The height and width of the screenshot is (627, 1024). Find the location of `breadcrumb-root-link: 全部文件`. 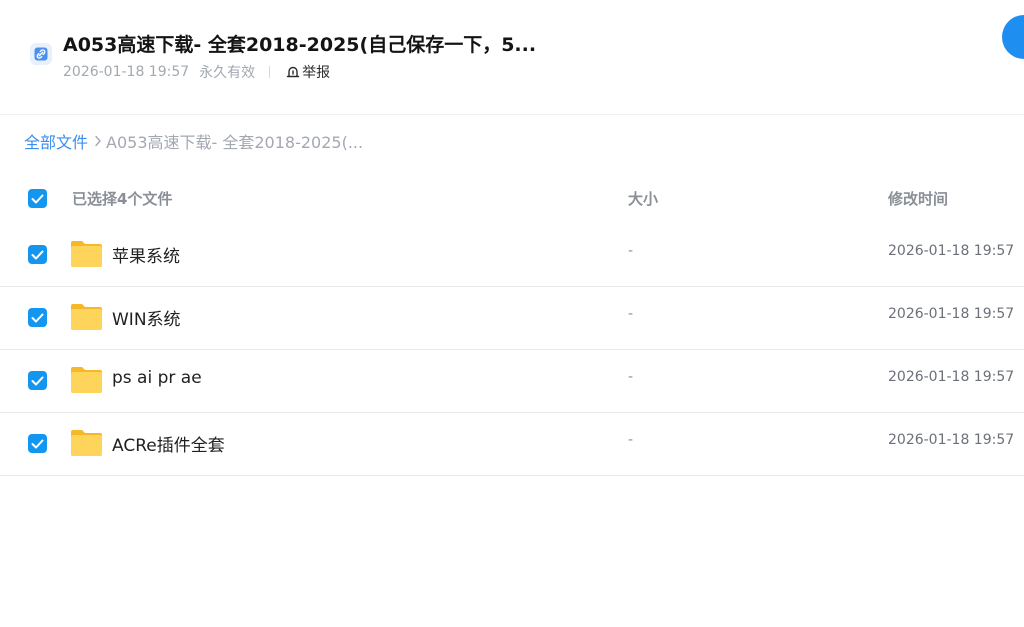

breadcrumb-root-link: 全部文件 is located at coordinates (56, 141).